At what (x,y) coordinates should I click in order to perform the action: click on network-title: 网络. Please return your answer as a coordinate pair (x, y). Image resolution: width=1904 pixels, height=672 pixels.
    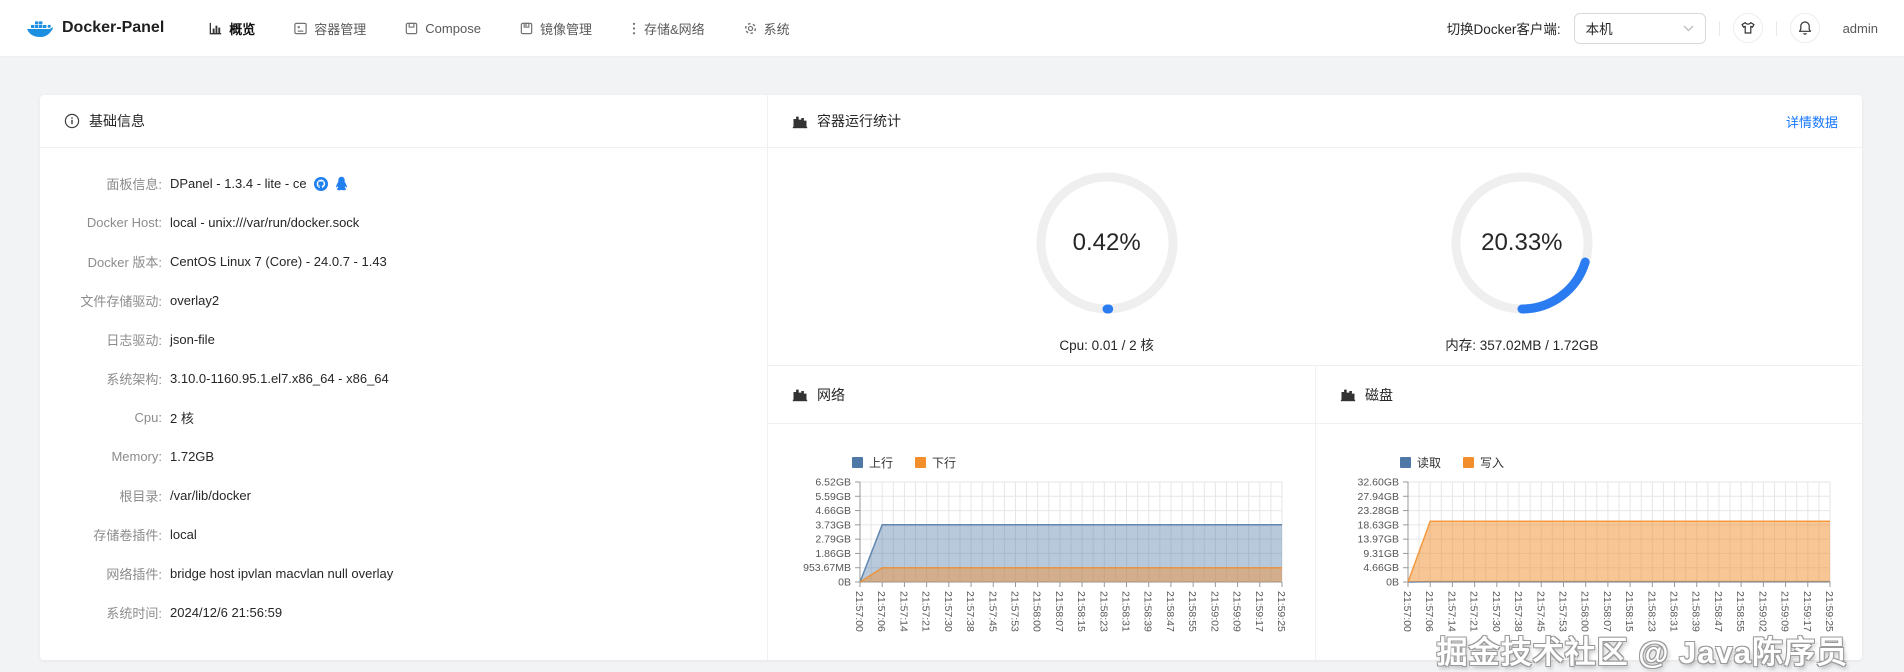
    Looking at the image, I should click on (831, 395).